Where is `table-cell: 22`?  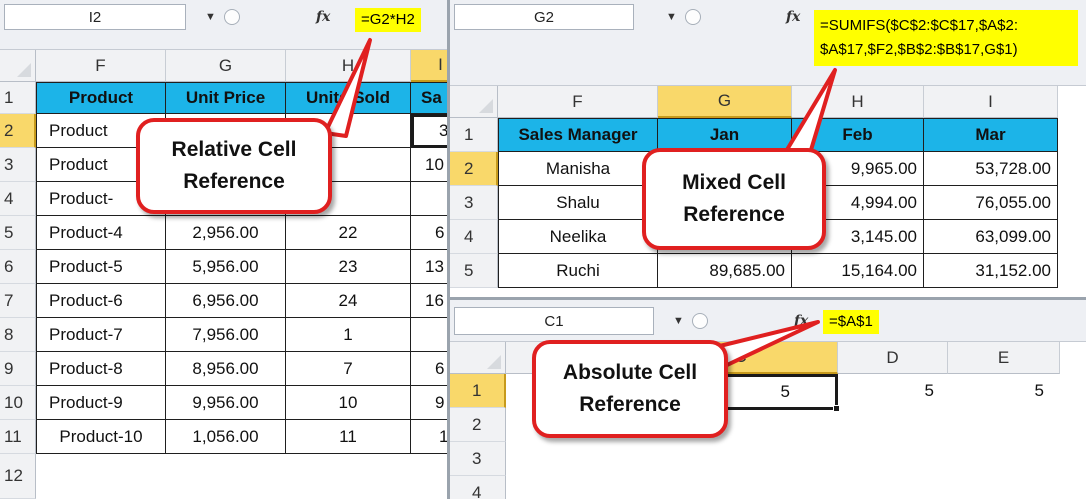 table-cell: 22 is located at coordinates (348, 233).